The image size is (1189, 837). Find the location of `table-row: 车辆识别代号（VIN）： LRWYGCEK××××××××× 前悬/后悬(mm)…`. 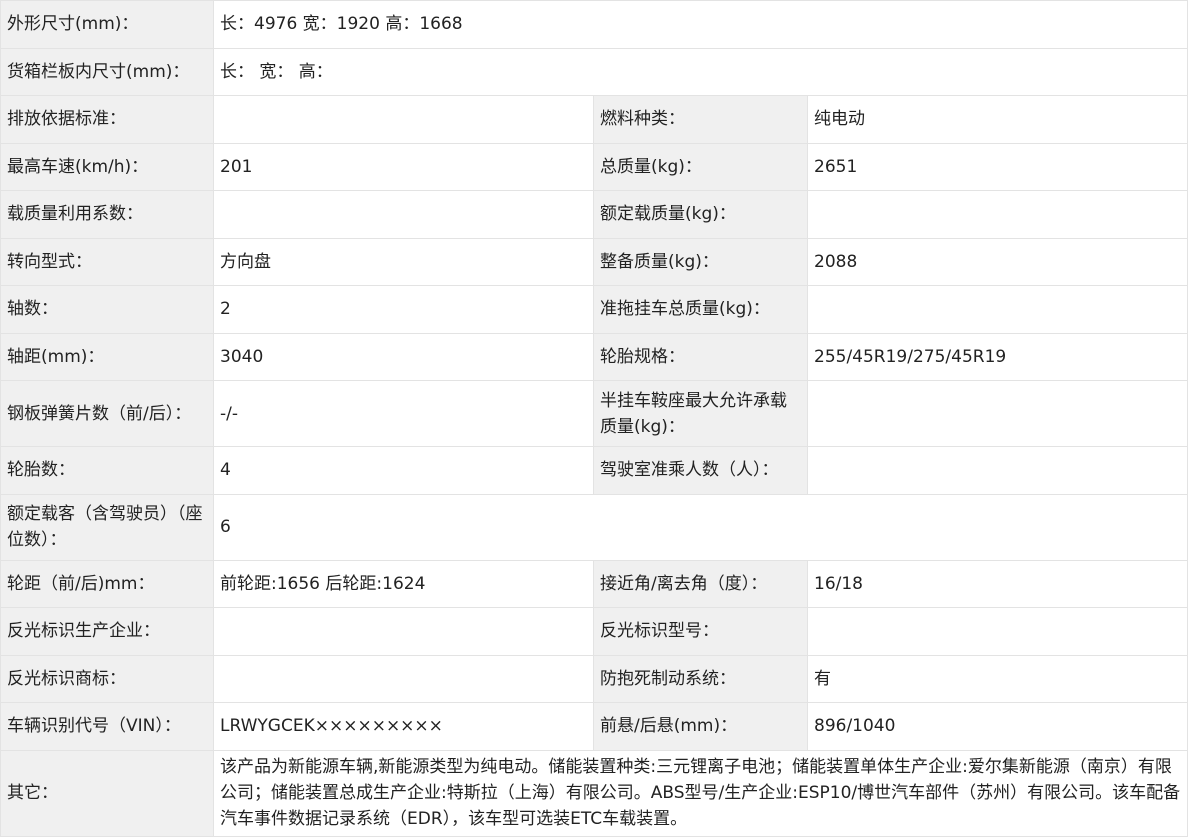

table-row: 车辆识别代号（VIN）： LRWYGCEK××××××××× 前悬/后悬(mm)… is located at coordinates (594, 726).